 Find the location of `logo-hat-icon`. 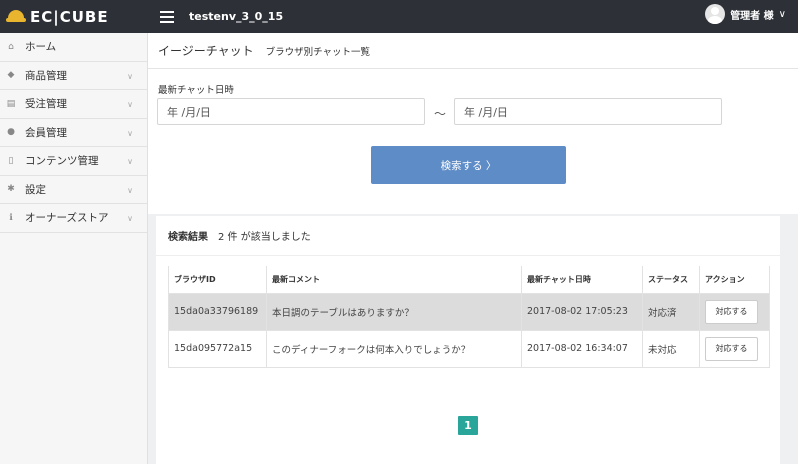

logo-hat-icon is located at coordinates (16, 16).